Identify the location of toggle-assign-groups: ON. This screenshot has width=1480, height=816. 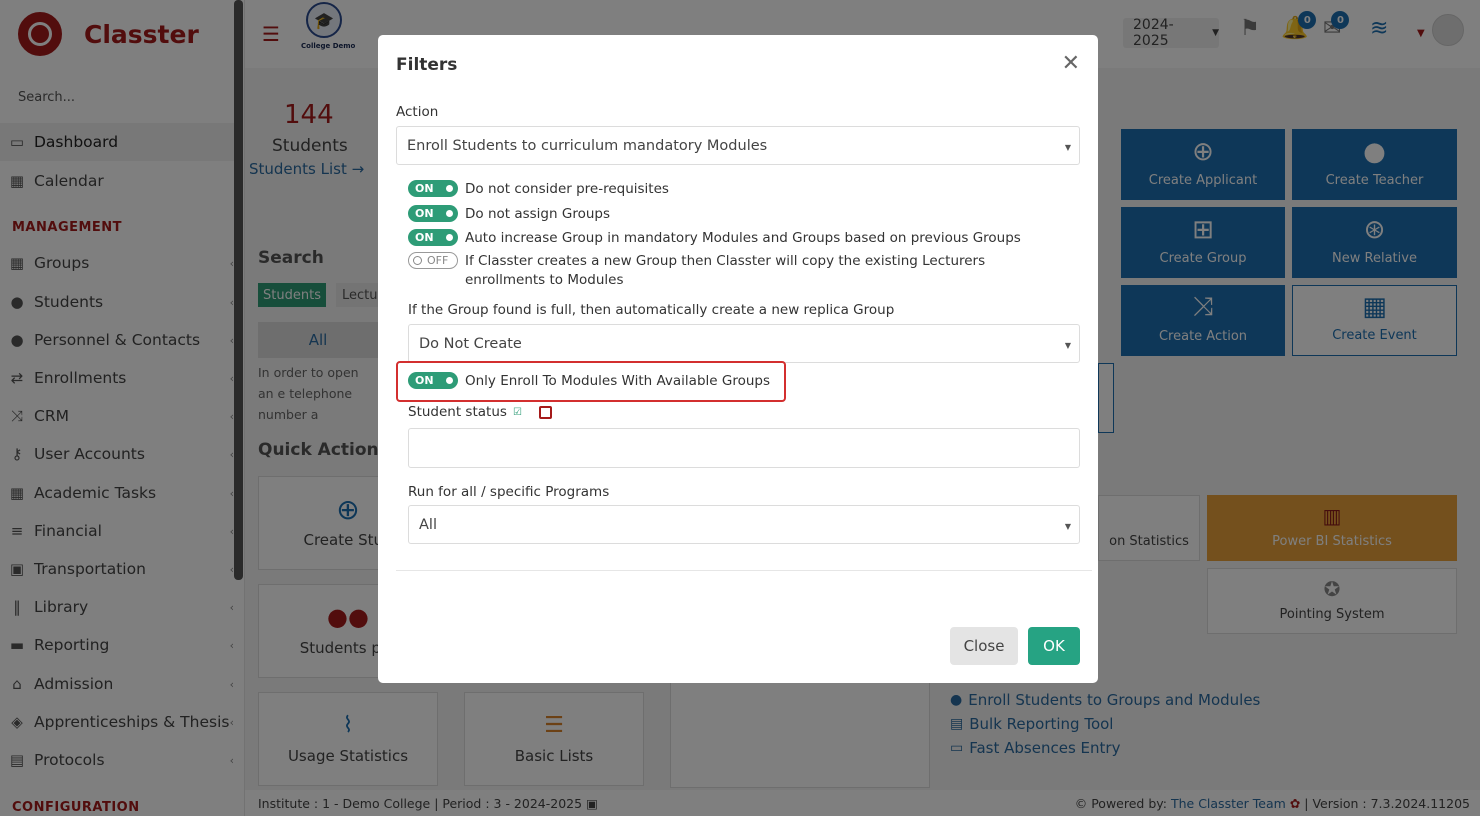
(433, 213).